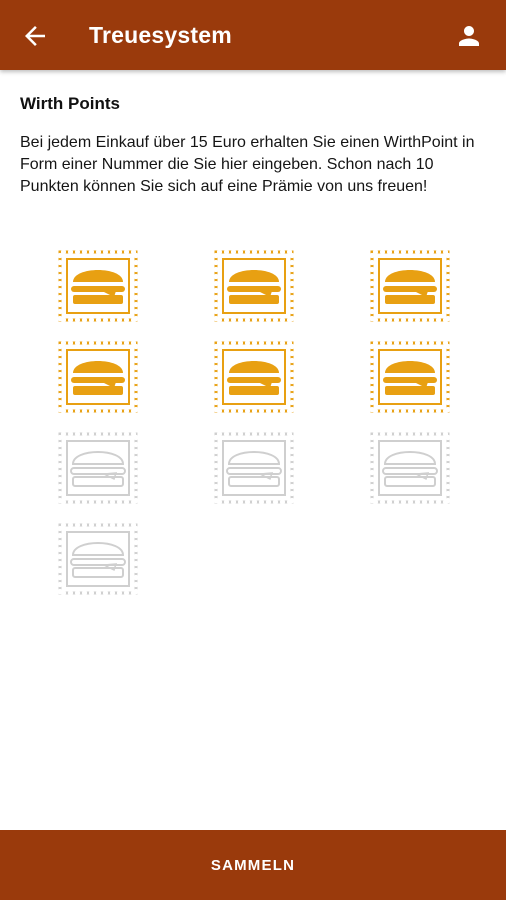 The height and width of the screenshot is (900, 506). What do you see at coordinates (253, 35) in the screenshot?
I see `app-bar: Treuesystem` at bounding box center [253, 35].